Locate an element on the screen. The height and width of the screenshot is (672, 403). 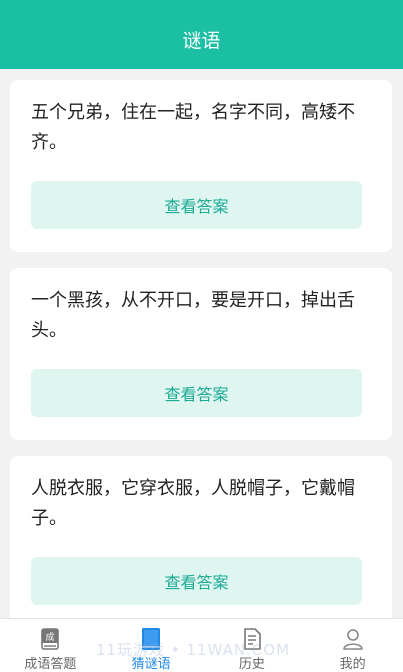
bottom-tab-bar: 成 成语答题 猜谜语 历史 我的 is located at coordinates (201, 645).